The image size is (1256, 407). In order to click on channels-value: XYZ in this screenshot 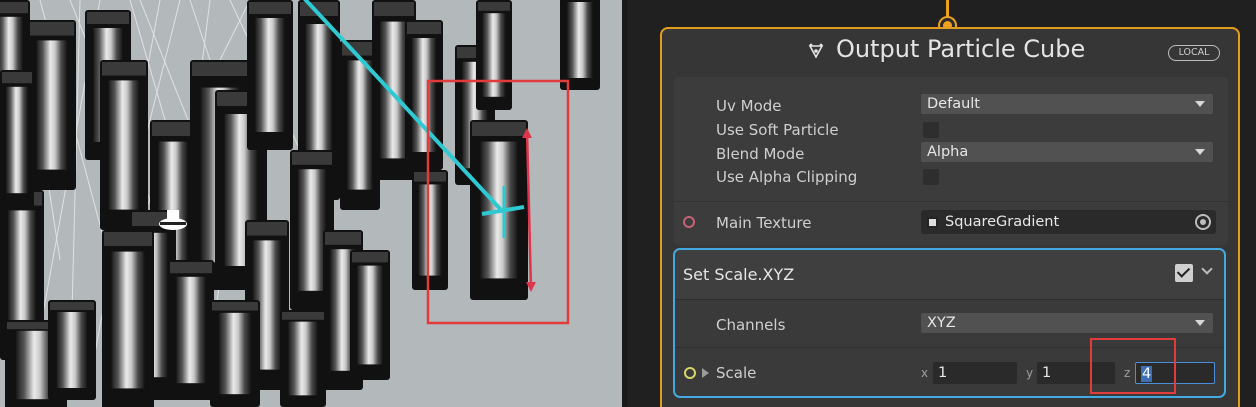, I will do `click(941, 323)`.